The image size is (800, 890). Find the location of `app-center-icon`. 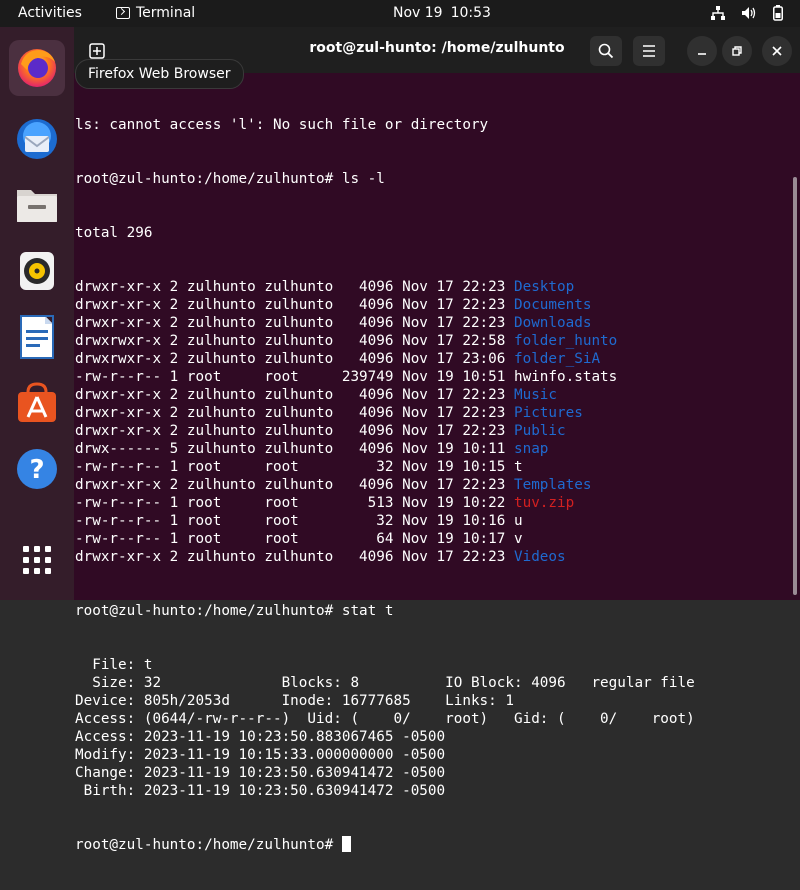

app-center-icon is located at coordinates (37, 402).